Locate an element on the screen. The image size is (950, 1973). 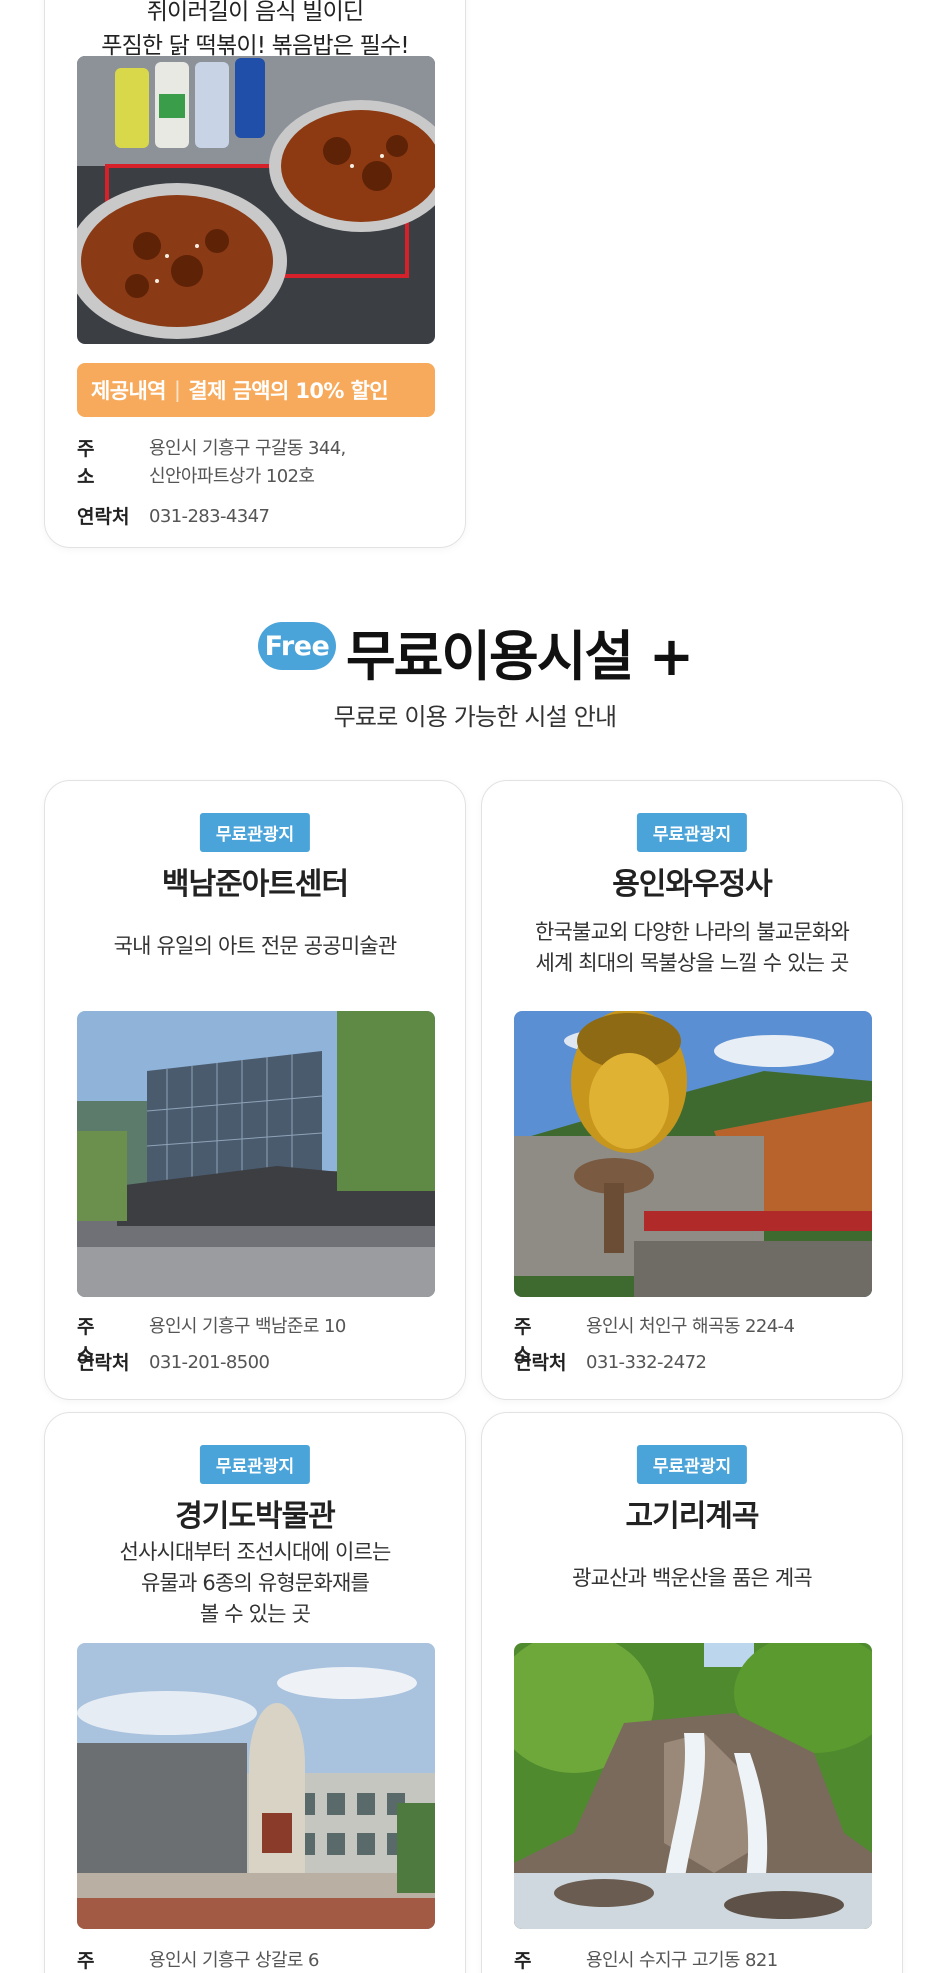
place-address-row: 주 소 용인시 수지구 고기동 821 is located at coordinates (700, 1960).